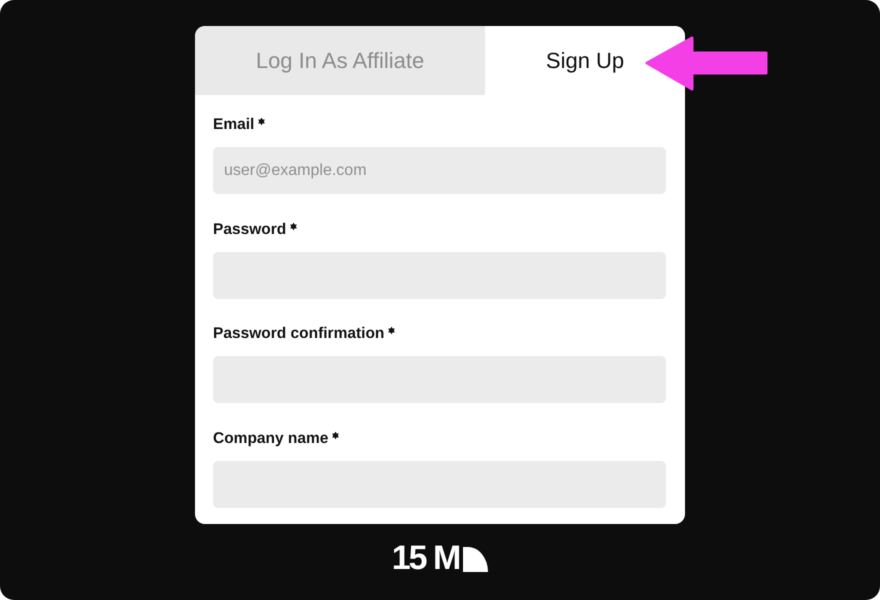 The image size is (880, 600). Describe the element at coordinates (439, 170) in the screenshot. I see `text-field: user@example.com` at that location.